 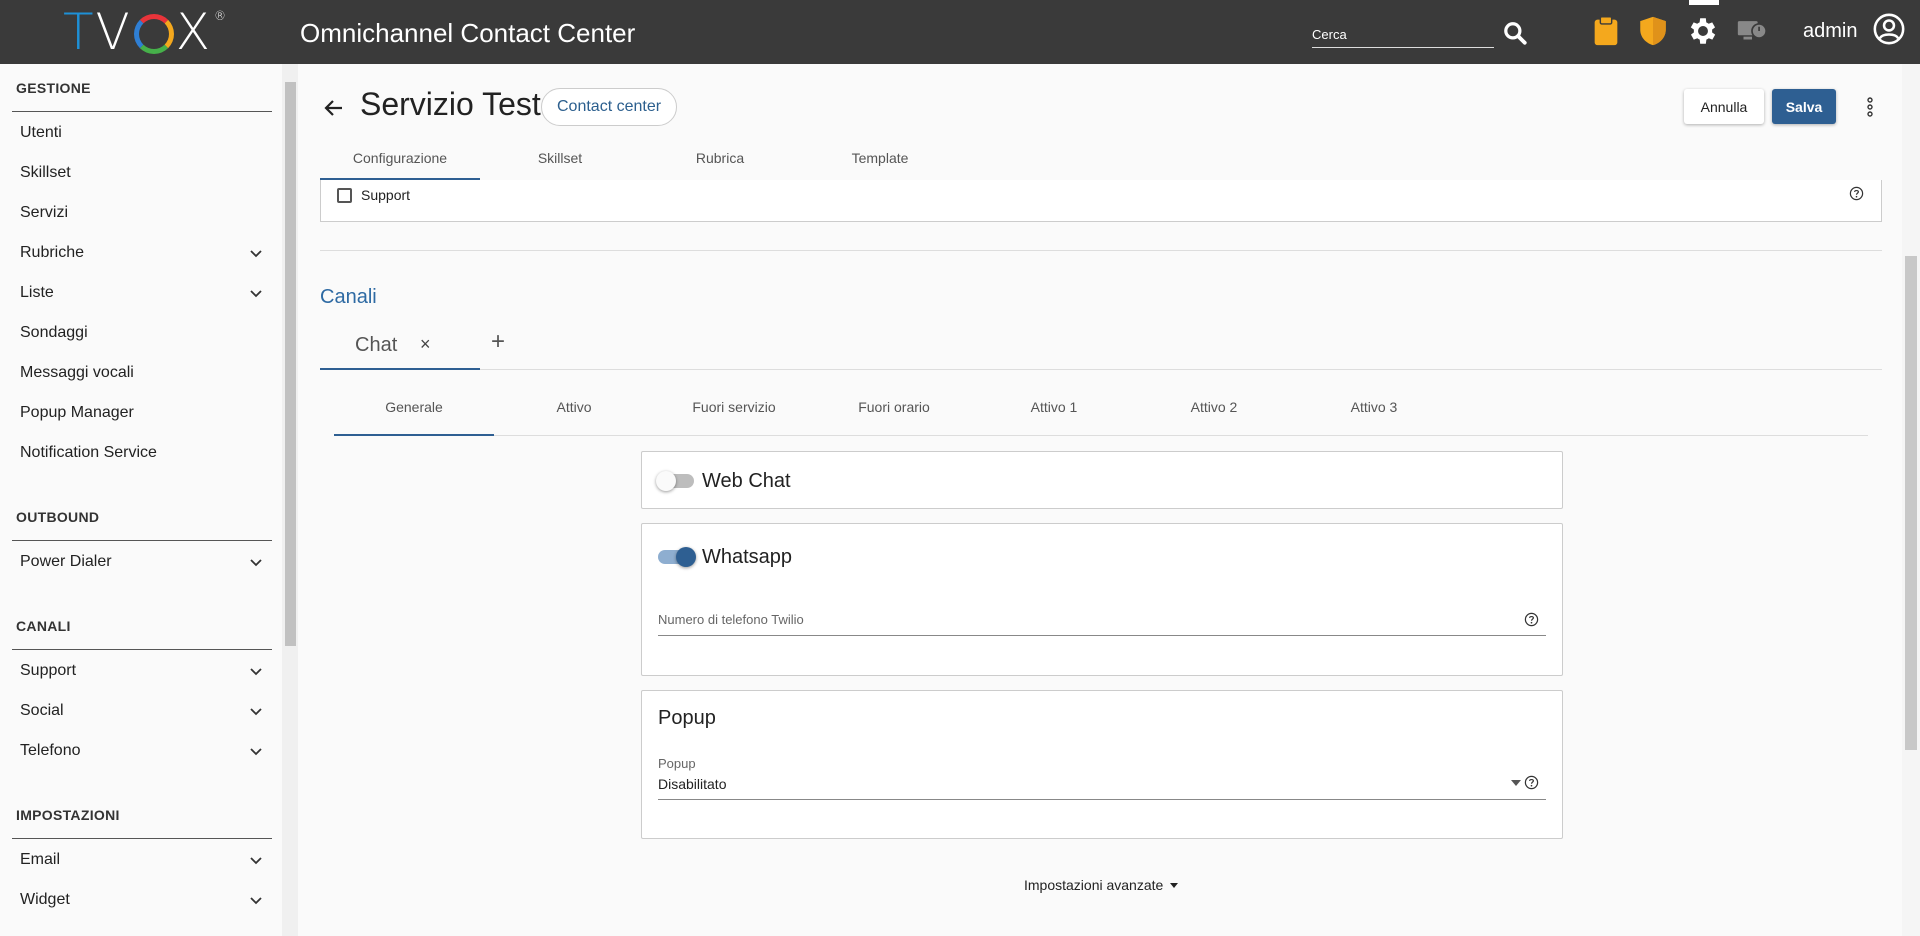 What do you see at coordinates (146, 32) in the screenshot?
I see `tvox-logo: T V X ®` at bounding box center [146, 32].